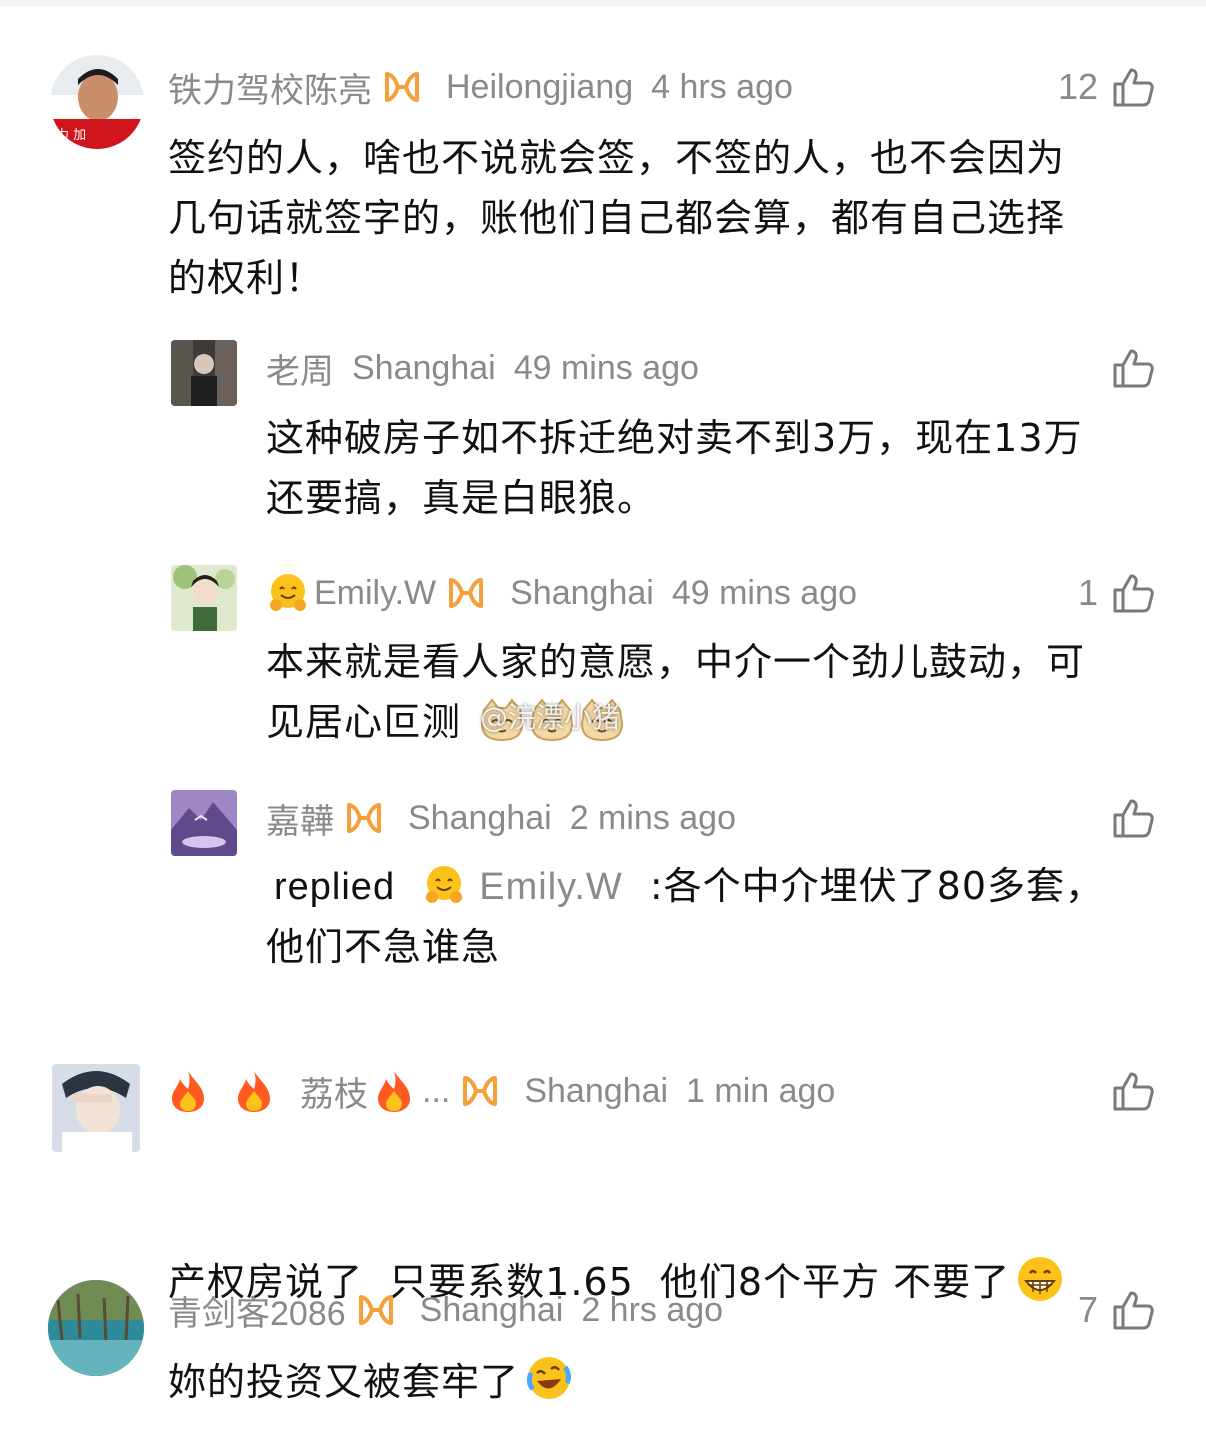 The height and width of the screenshot is (1435, 1206). I want to click on like-button: 1, so click(1116, 593).